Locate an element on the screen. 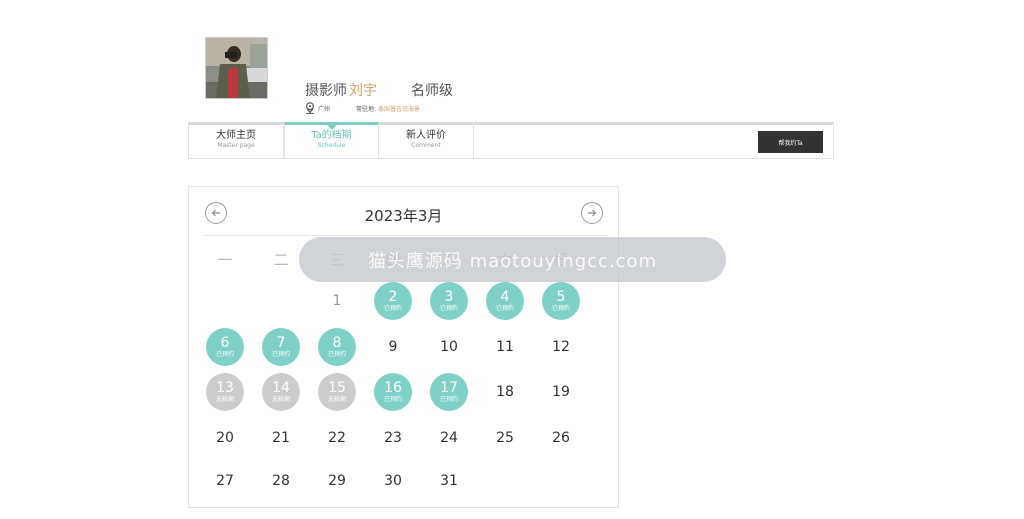 The height and width of the screenshot is (519, 1024). day-number: 17 is located at coordinates (449, 388).